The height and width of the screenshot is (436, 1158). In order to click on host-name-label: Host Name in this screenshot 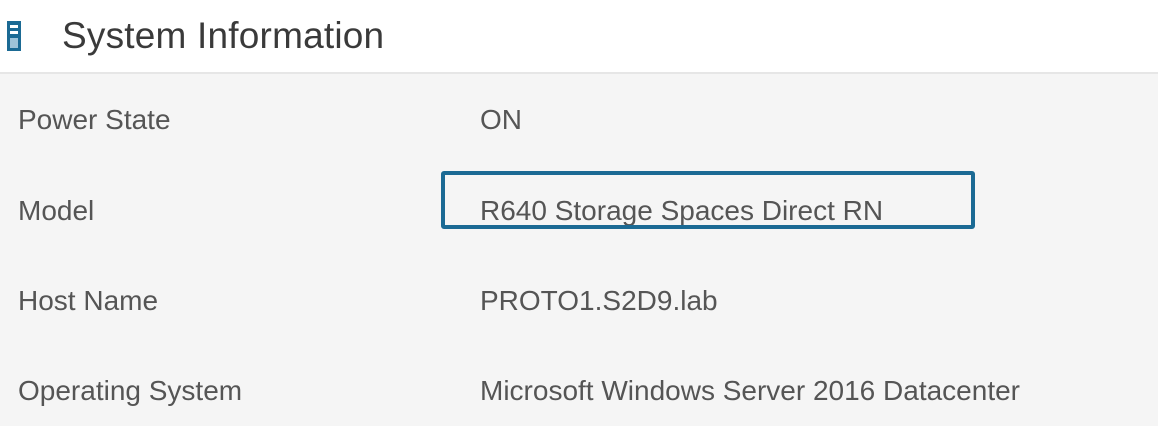, I will do `click(88, 300)`.